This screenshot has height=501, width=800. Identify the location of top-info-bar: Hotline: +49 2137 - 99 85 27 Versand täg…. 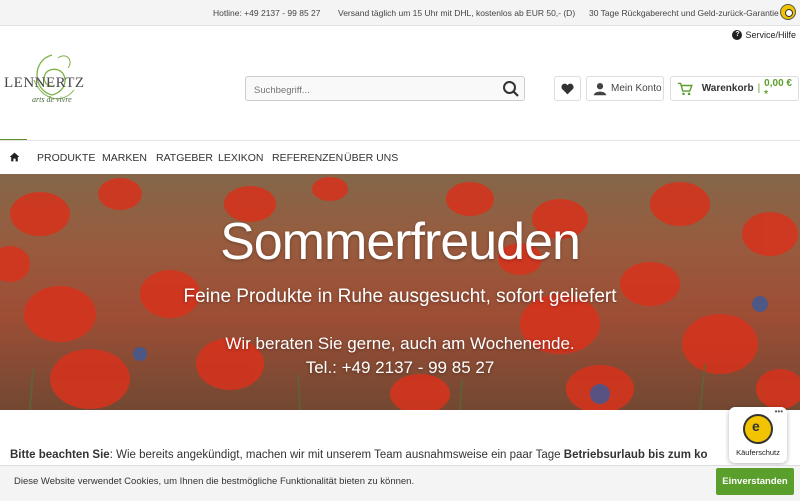
(400, 13).